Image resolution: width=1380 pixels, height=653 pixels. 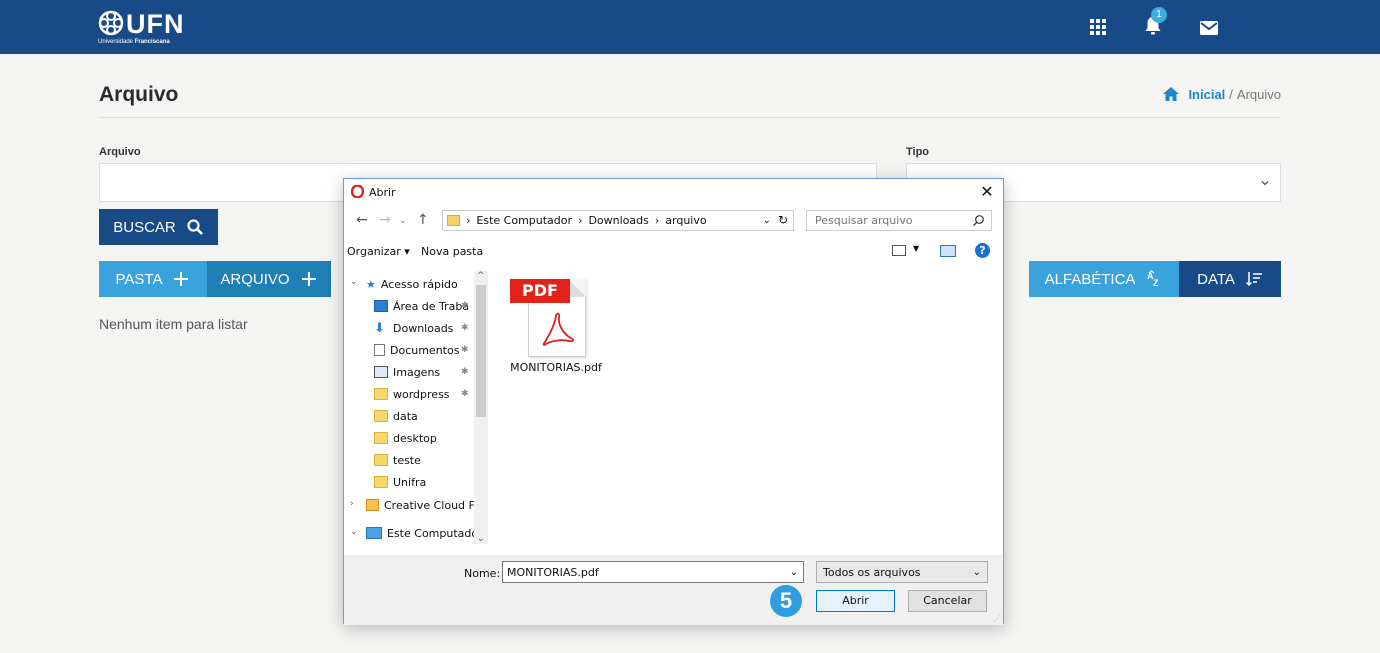 I want to click on add-arquivo-button: ARQUIVO, so click(x=269, y=279).